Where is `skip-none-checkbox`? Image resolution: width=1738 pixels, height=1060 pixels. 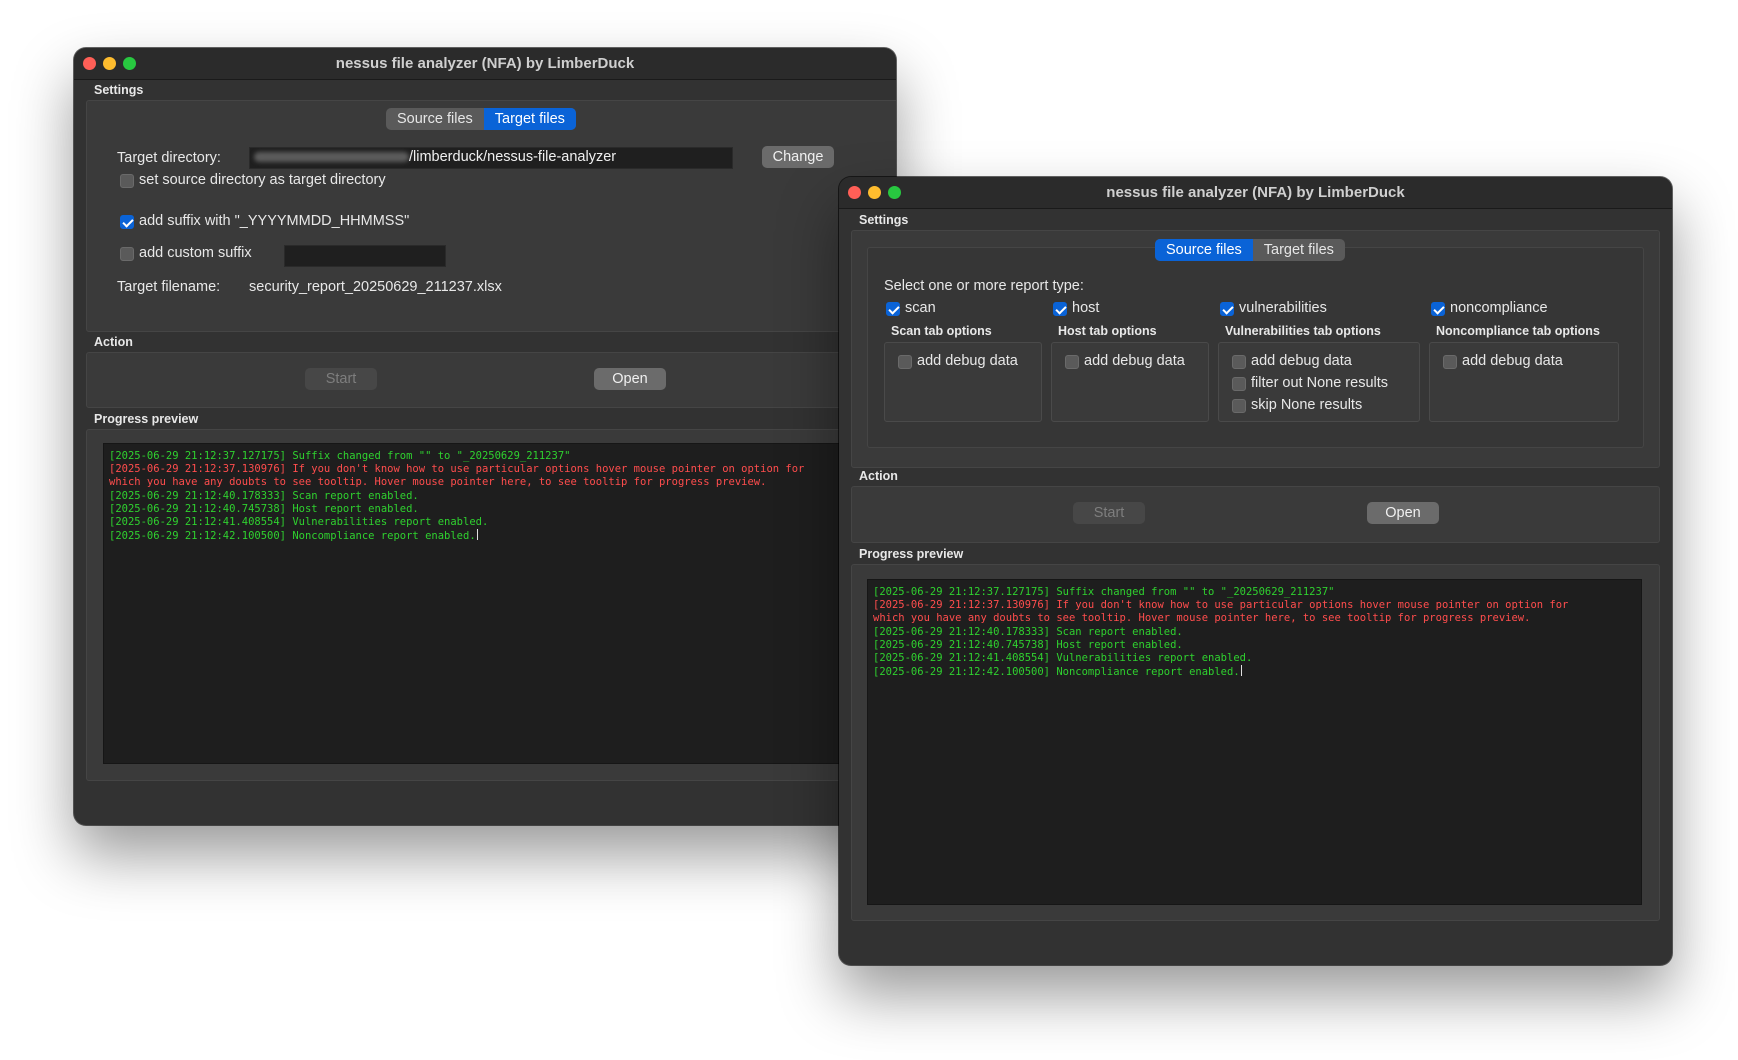
skip-none-checkbox is located at coordinates (1239, 406).